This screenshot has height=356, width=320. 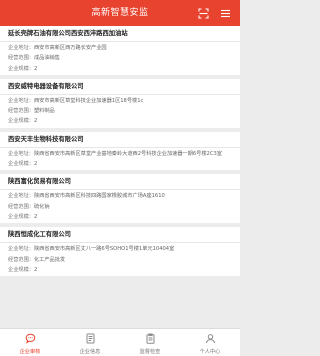 I want to click on company-name: 西安天丰生物科技有限公司, so click(x=46, y=139).